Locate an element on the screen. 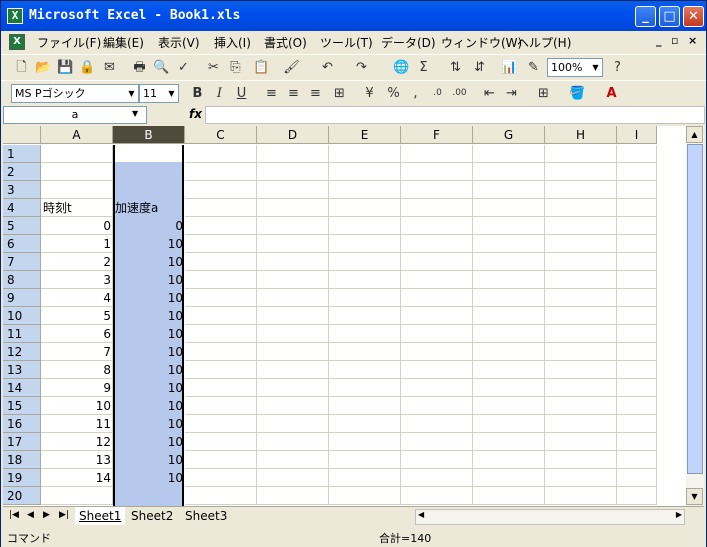 The width and height of the screenshot is (707, 547). minimize-button: _ is located at coordinates (645, 16).